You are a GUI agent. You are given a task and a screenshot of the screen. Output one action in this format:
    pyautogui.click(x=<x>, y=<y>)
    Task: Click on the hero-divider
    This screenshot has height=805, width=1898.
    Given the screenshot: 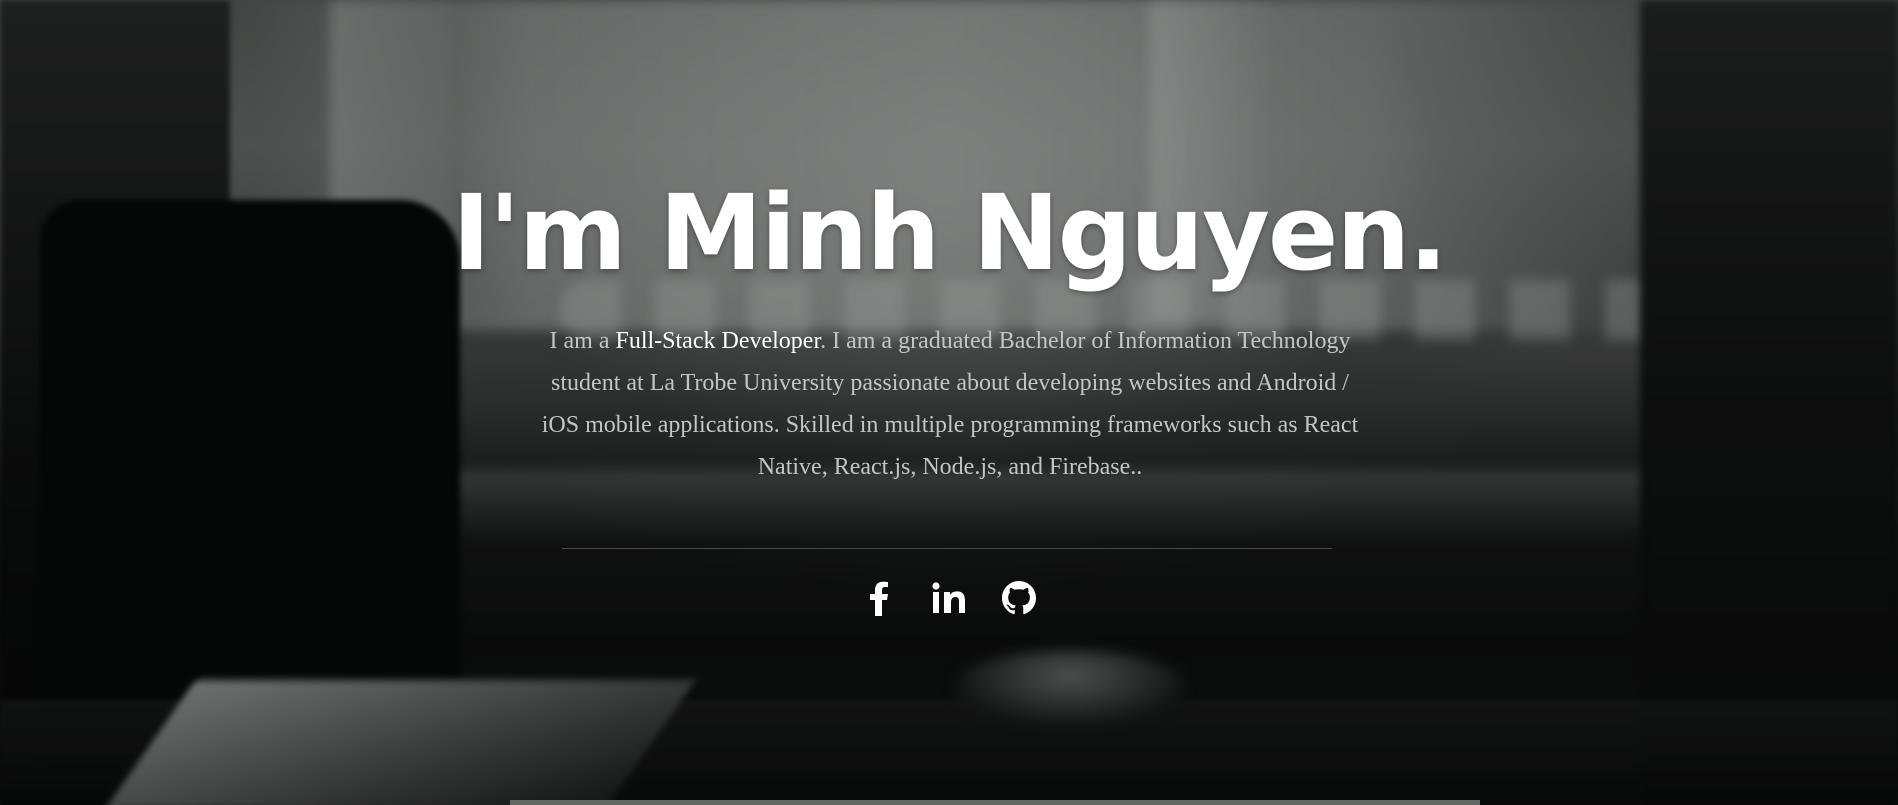 What is the action you would take?
    pyautogui.click(x=947, y=548)
    